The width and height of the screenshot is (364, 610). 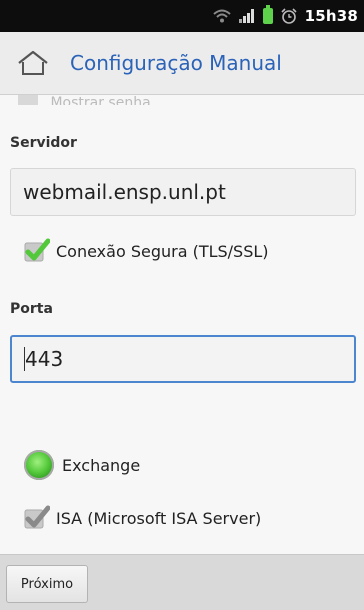 I want to click on isa-server-row: ISA (Microsoft ISA Server), so click(x=142, y=518).